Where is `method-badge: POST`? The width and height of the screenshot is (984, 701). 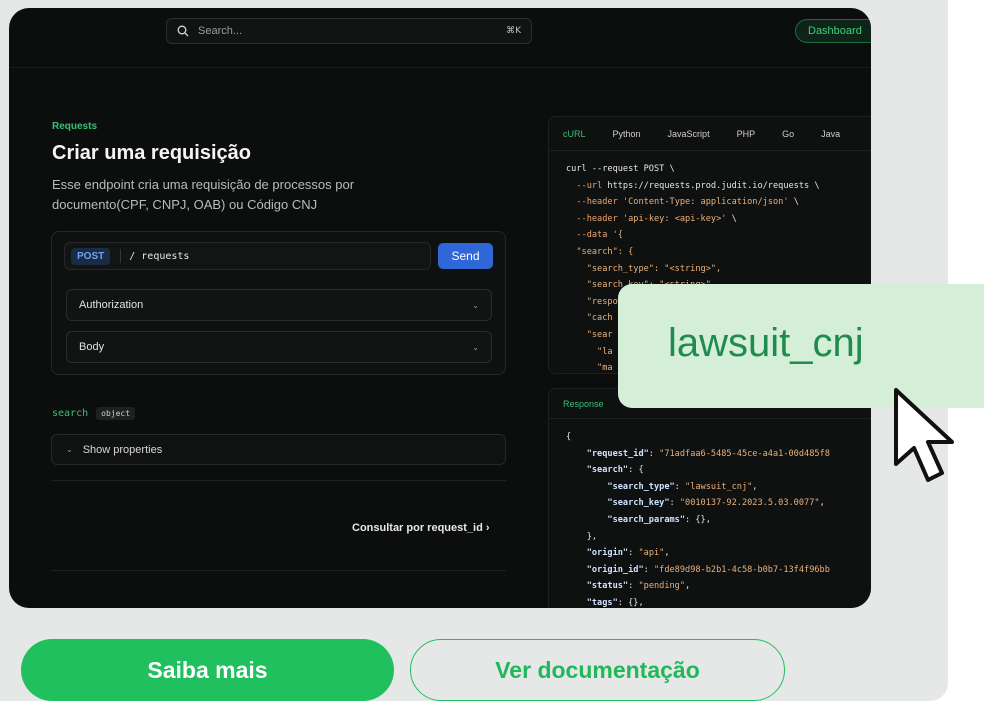
method-badge: POST is located at coordinates (91, 256).